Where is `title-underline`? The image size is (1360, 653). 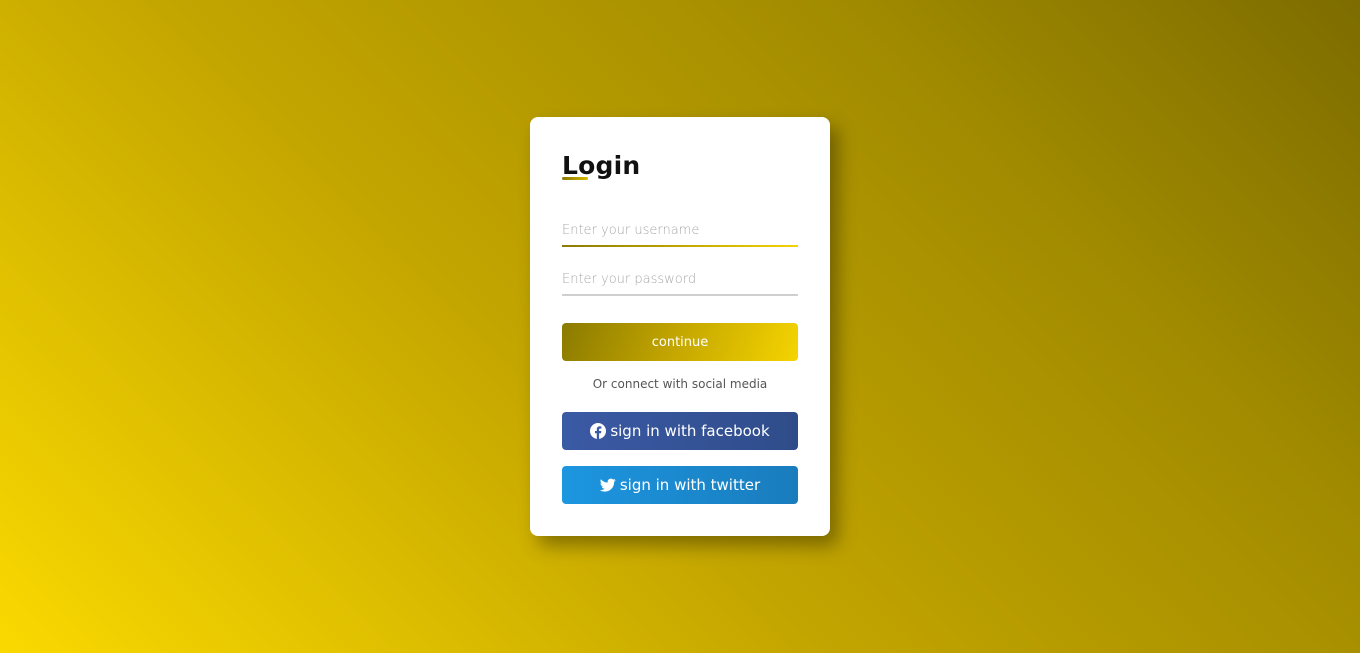 title-underline is located at coordinates (575, 178).